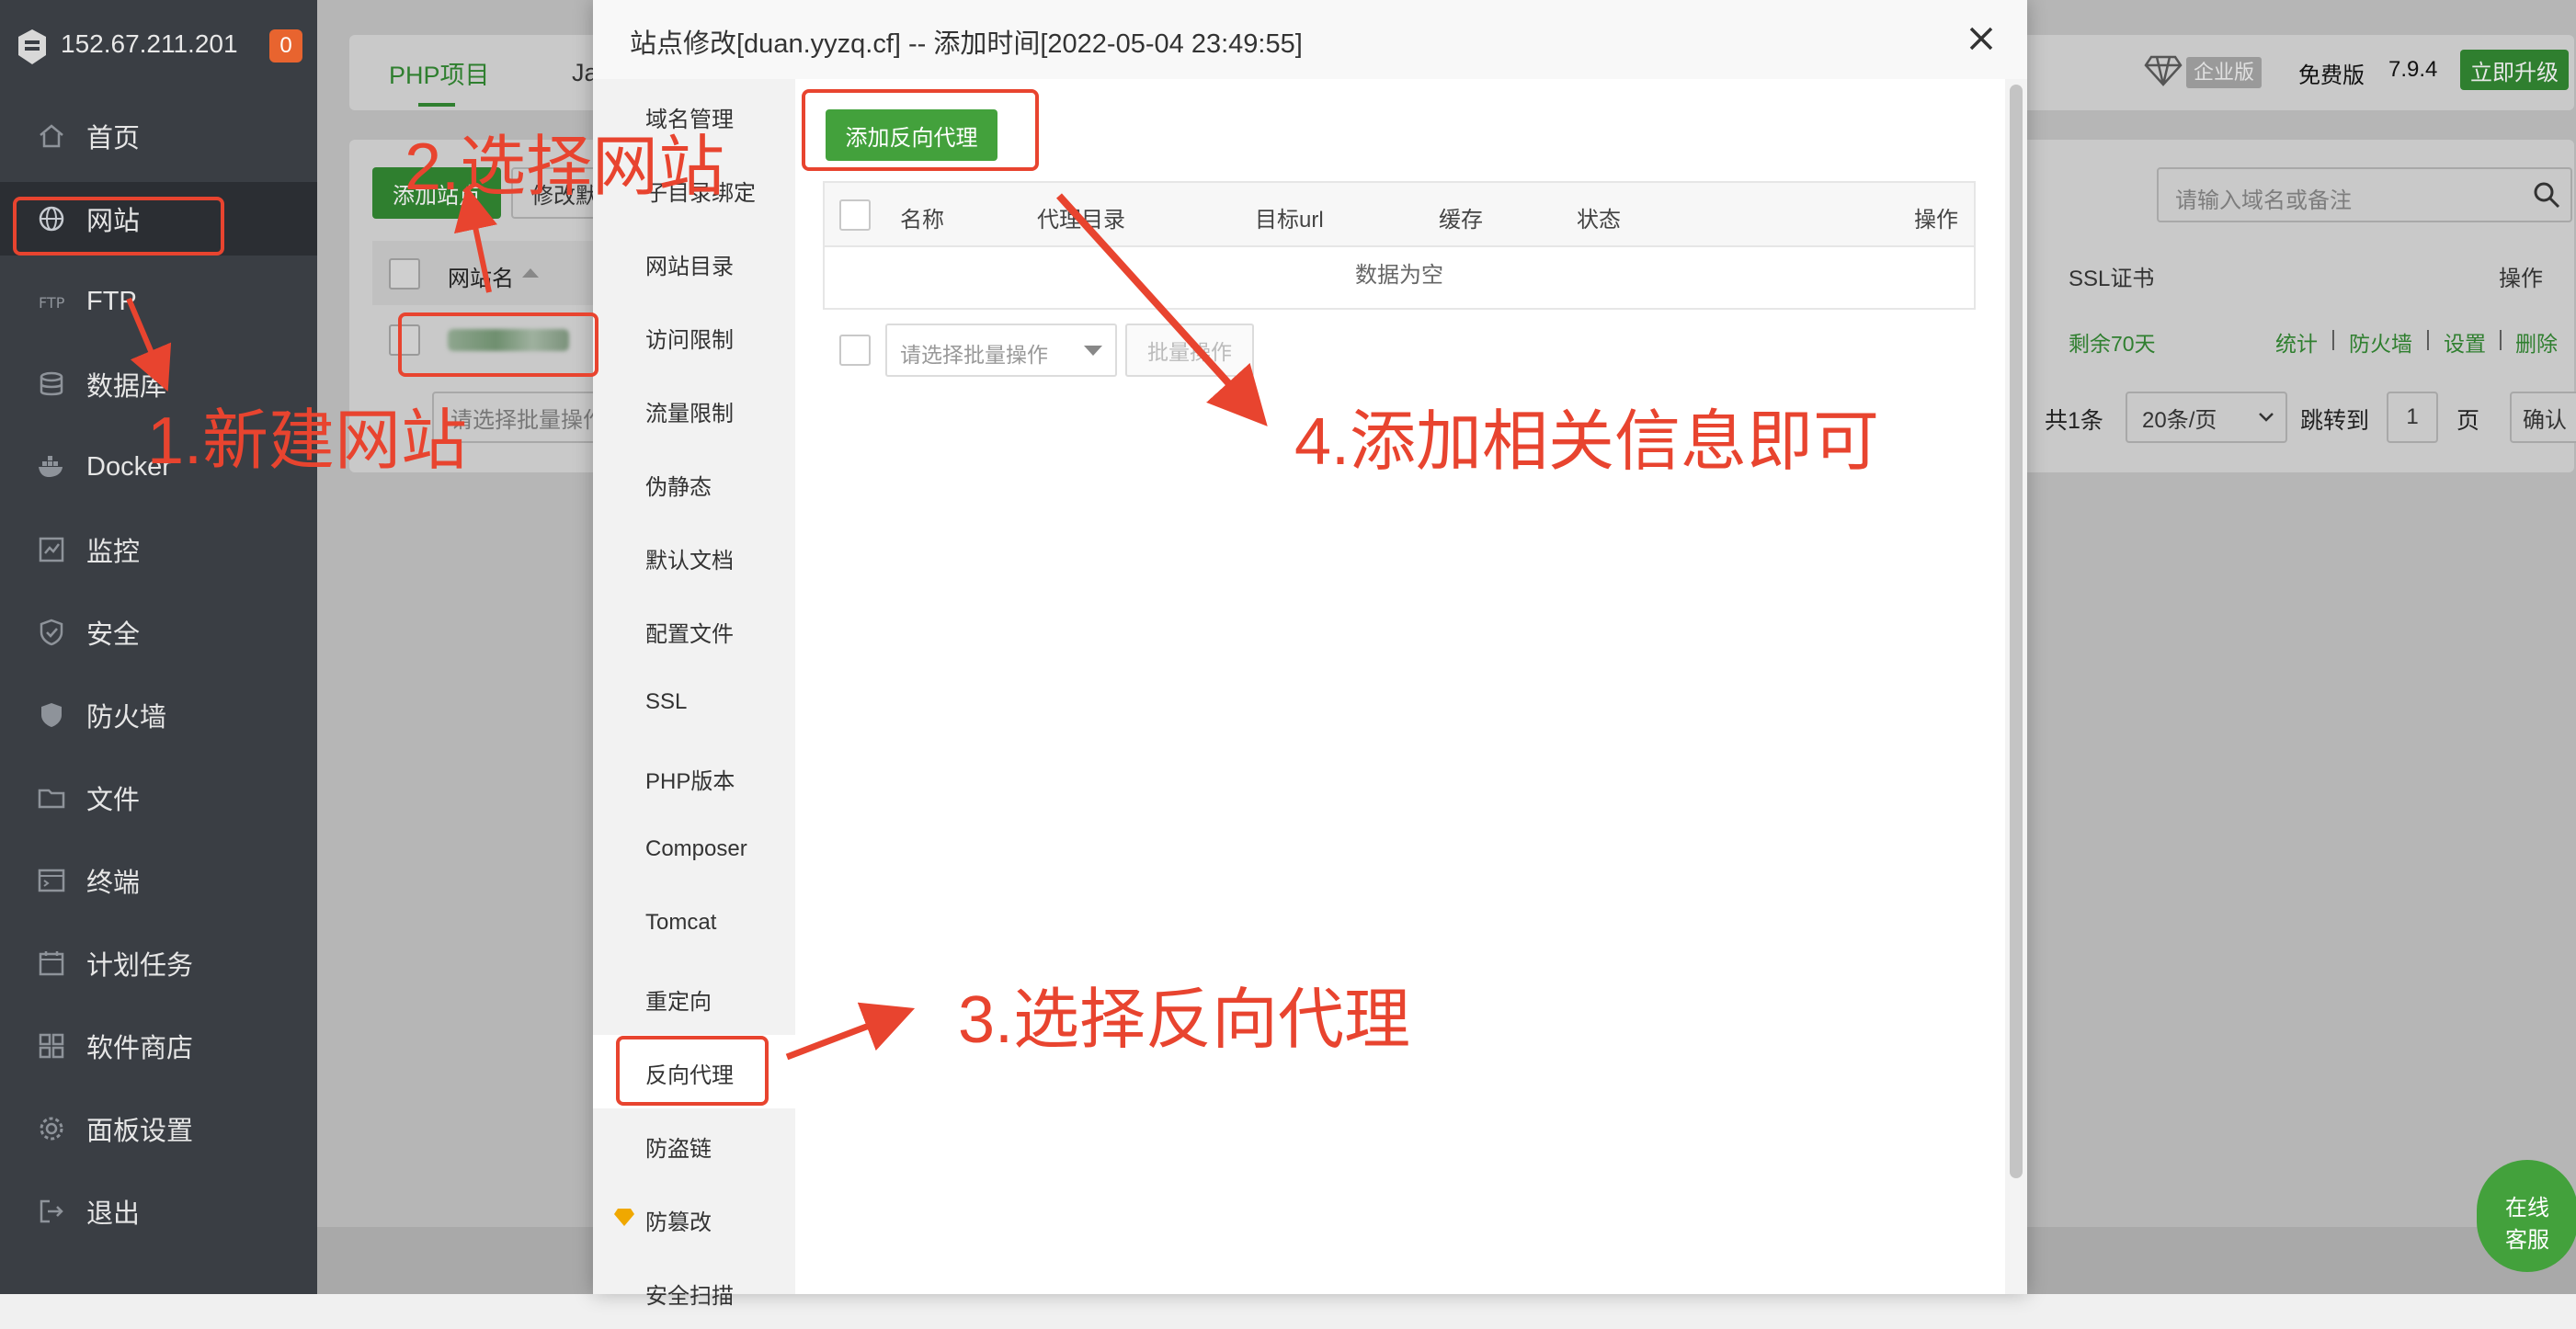  Describe the element at coordinates (1461, 220) in the screenshot. I see `column-cache: 缓存` at that location.